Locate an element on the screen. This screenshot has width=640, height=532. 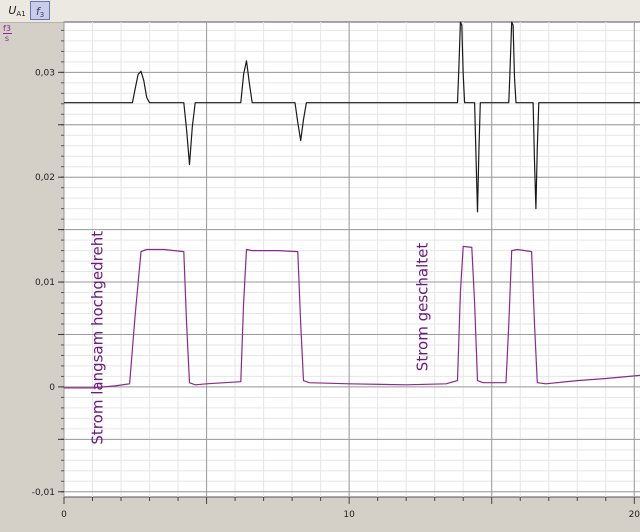
y-tick-label: 0,02 is located at coordinates (45, 178).